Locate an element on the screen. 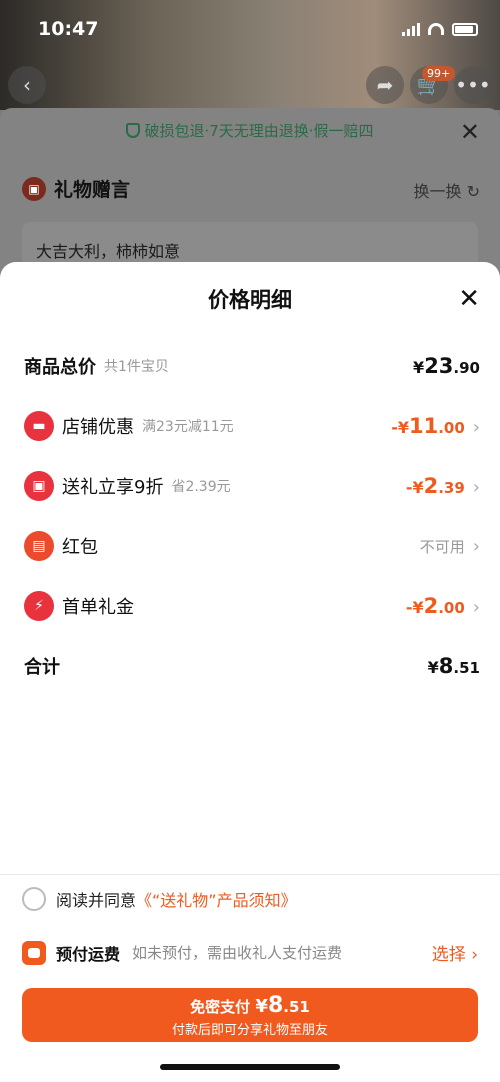 The height and width of the screenshot is (1082, 500). row-sub: 省2.39元 is located at coordinates (201, 487).